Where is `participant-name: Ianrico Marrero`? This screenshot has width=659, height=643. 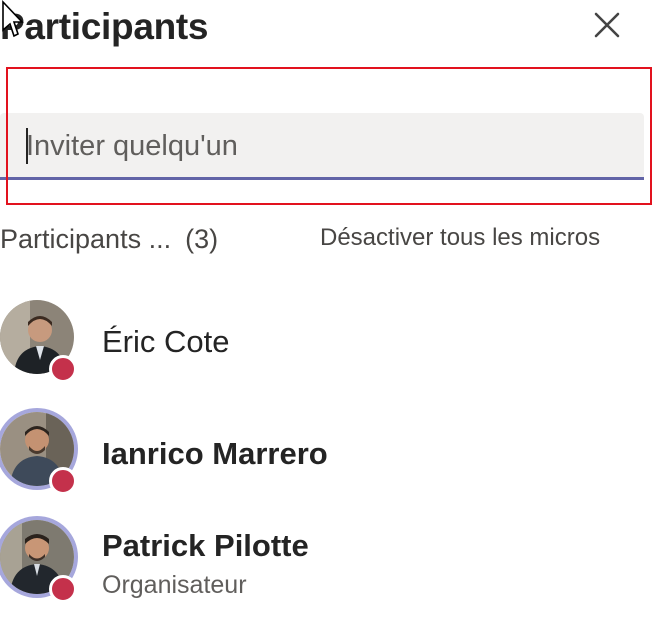 participant-name: Ianrico Marrero is located at coordinates (215, 453).